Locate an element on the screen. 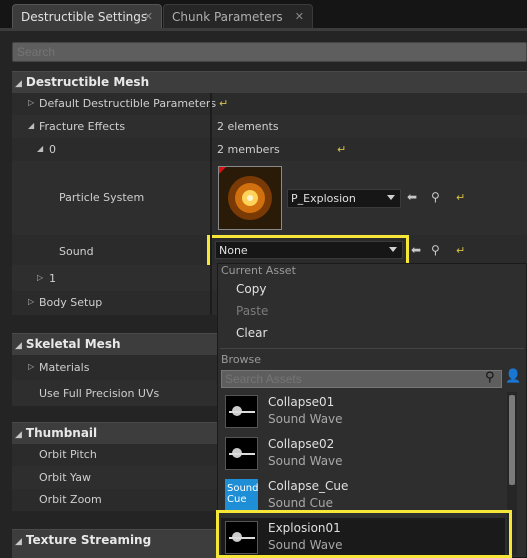  property-label: Body Setup is located at coordinates (71, 302).